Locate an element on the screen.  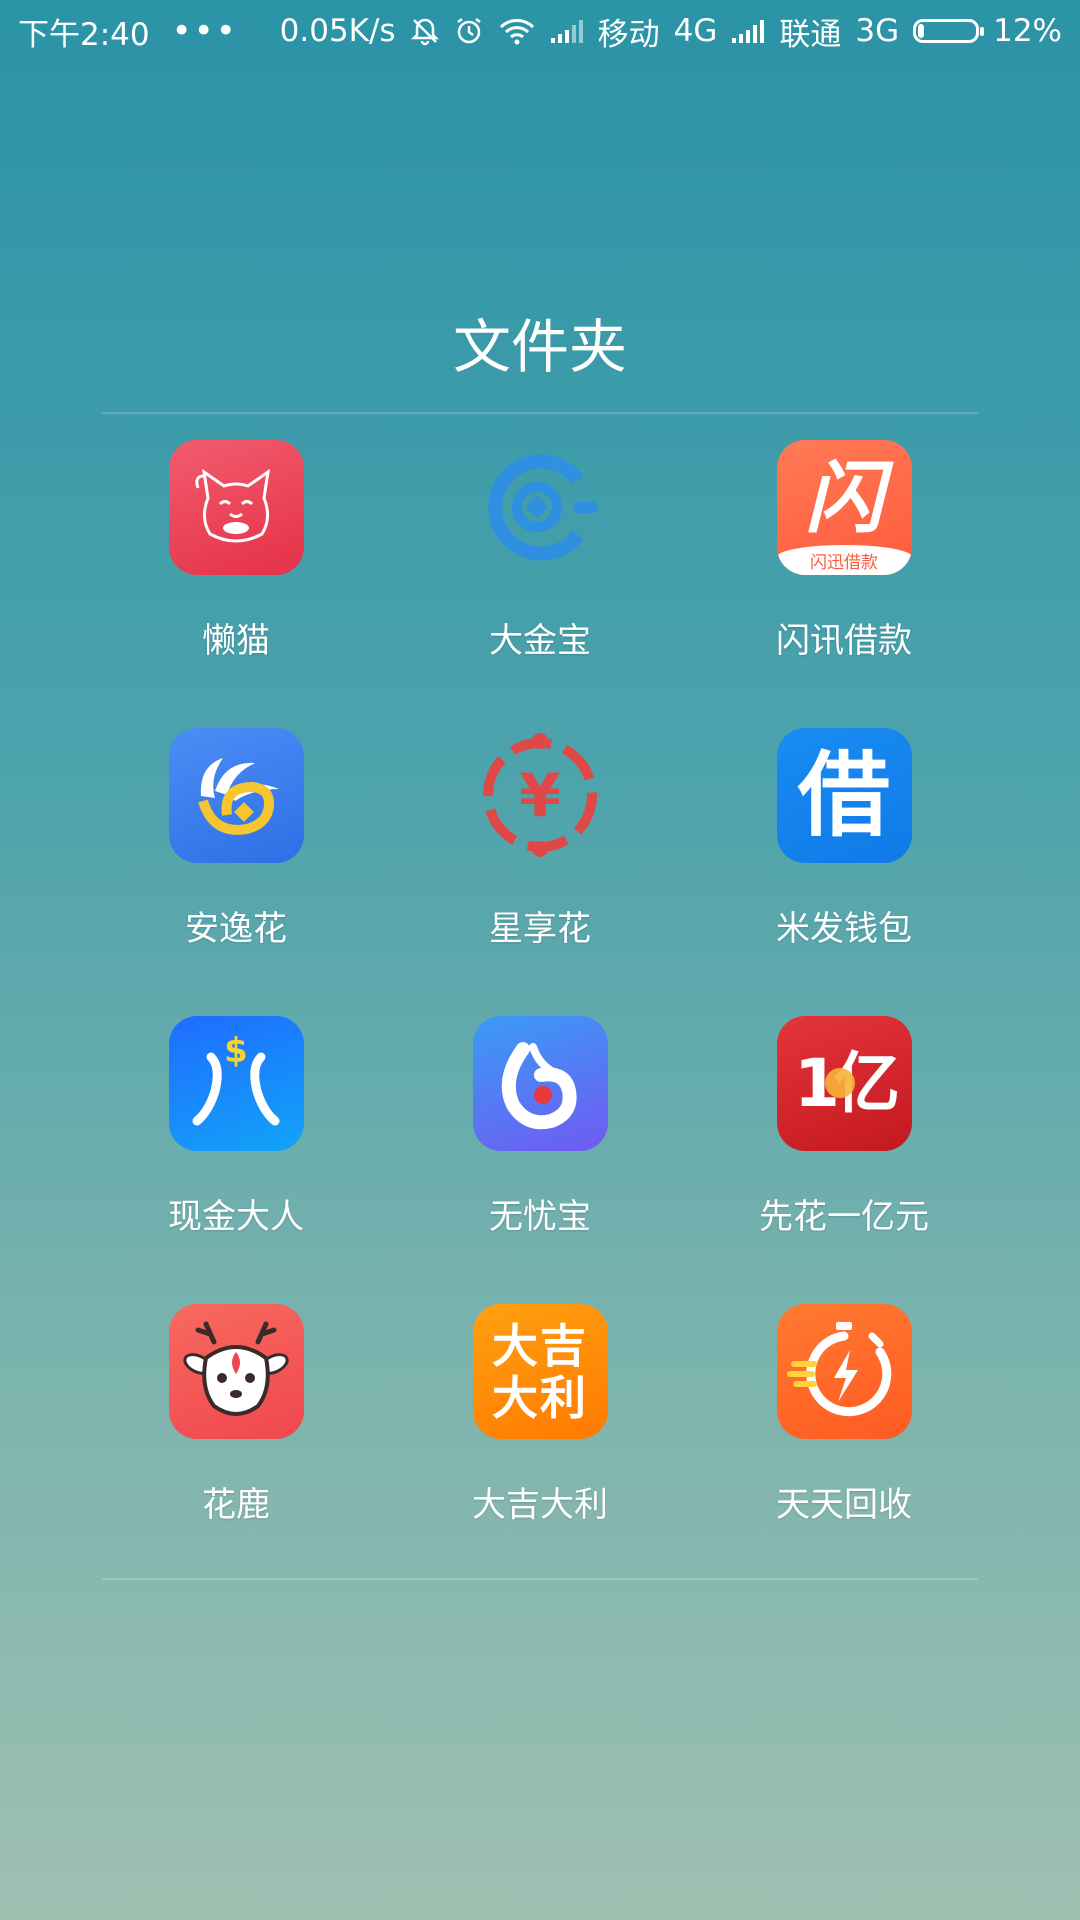
carrier-2: 联通 is located at coordinates (810, 34).